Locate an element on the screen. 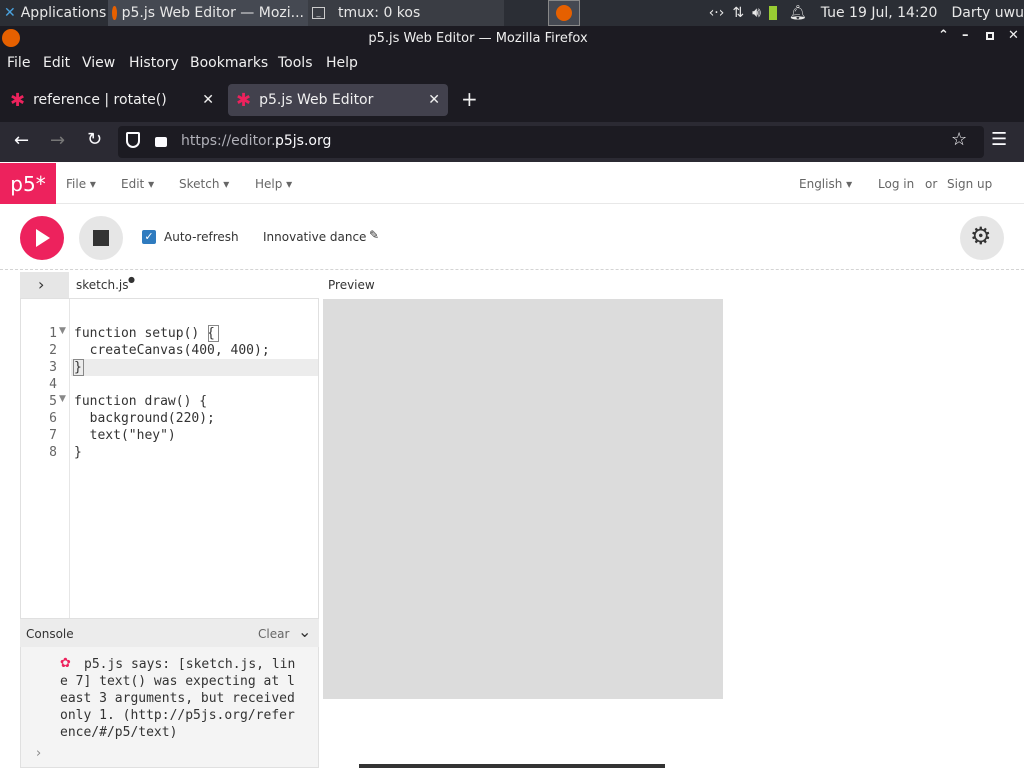 The image size is (1024, 768). code-line: createCanvas(400, 400); is located at coordinates (172, 350).